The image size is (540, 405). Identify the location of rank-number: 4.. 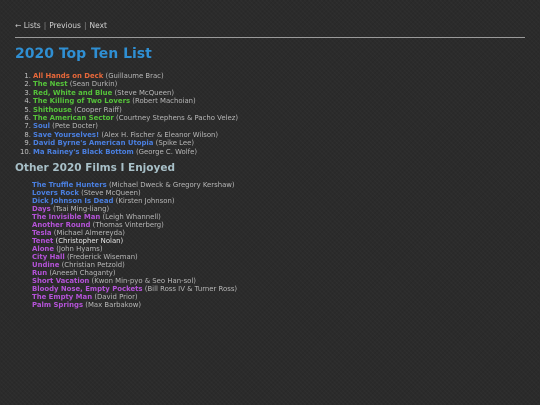
(27, 101).